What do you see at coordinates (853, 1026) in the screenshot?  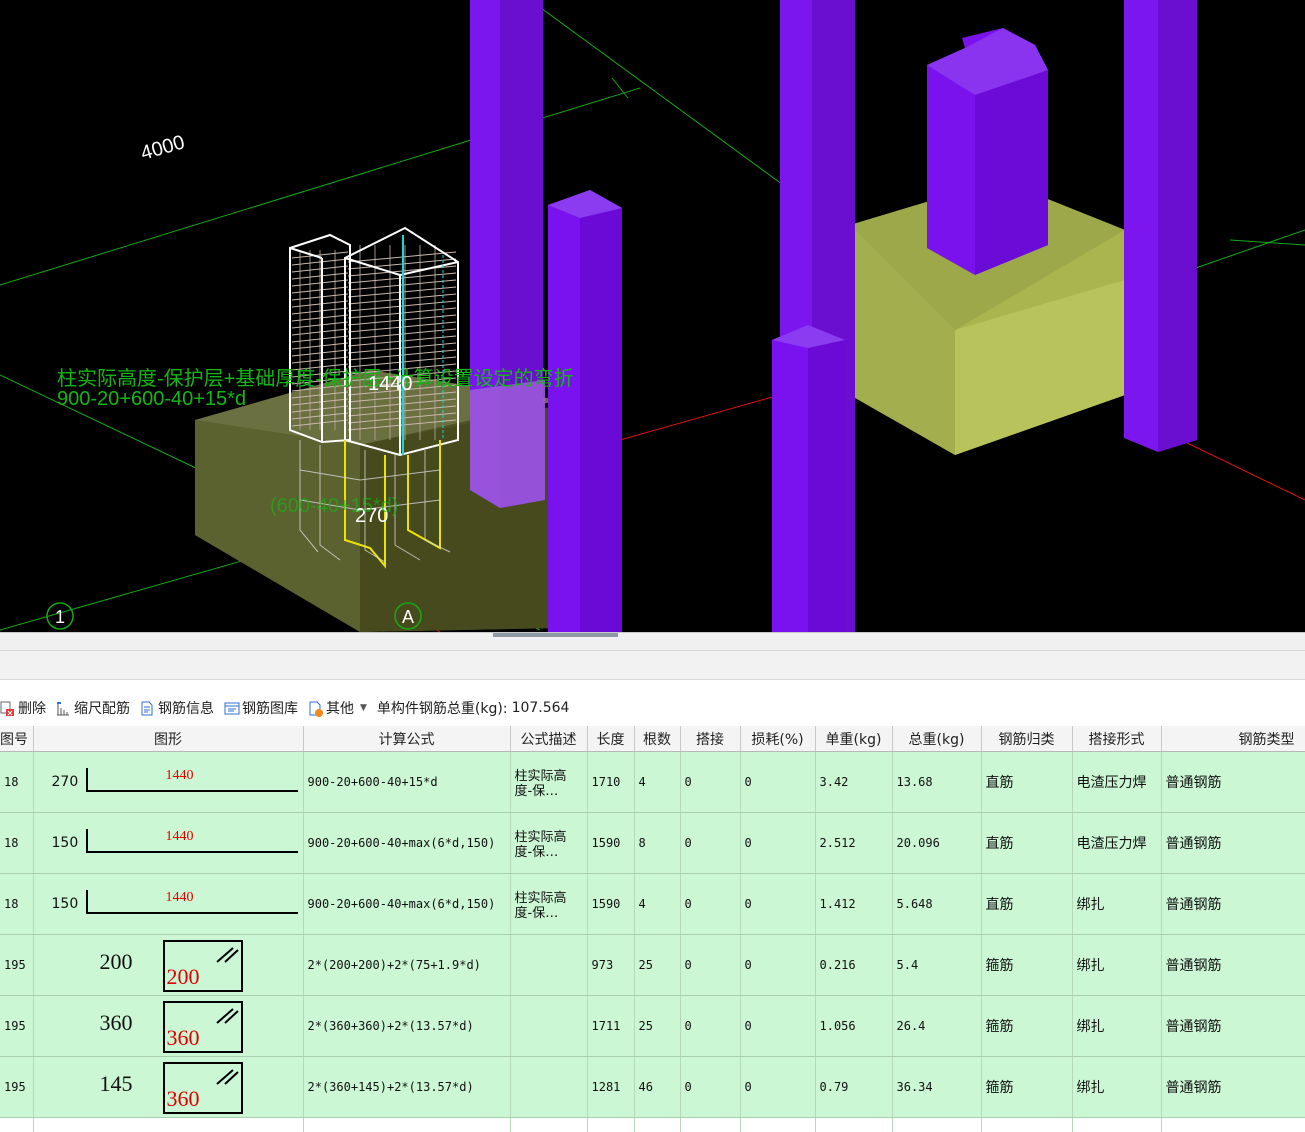 I see `unit-weight-cell: 1.056` at bounding box center [853, 1026].